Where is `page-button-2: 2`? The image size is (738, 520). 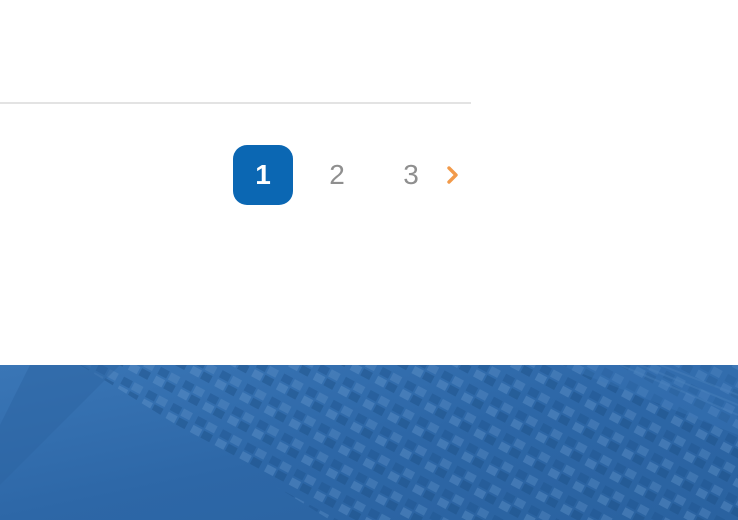 page-button-2: 2 is located at coordinates (337, 175).